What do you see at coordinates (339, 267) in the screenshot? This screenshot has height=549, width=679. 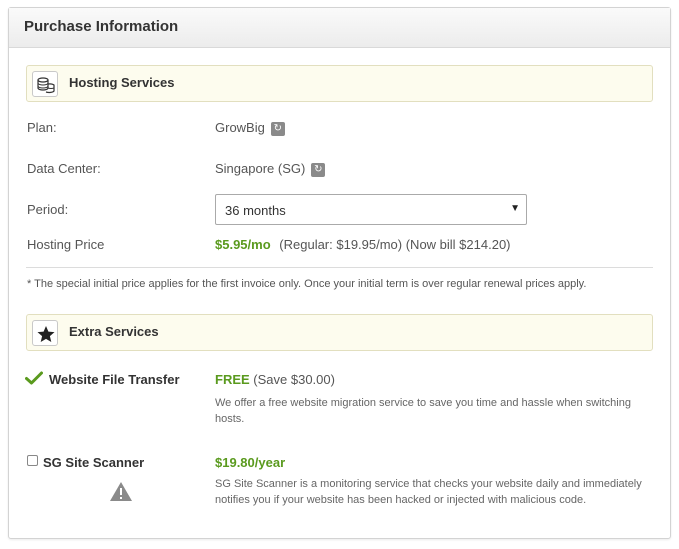 I see `divider` at bounding box center [339, 267].